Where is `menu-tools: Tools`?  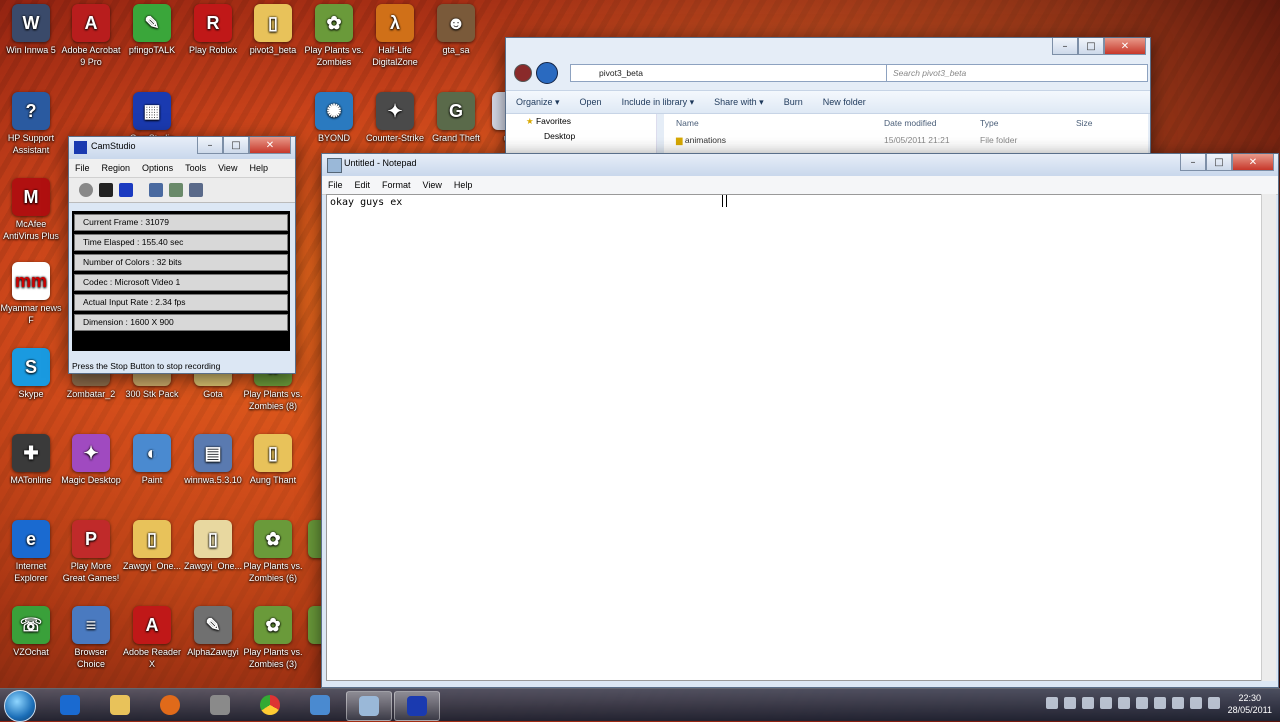
menu-tools: Tools is located at coordinates (195, 168).